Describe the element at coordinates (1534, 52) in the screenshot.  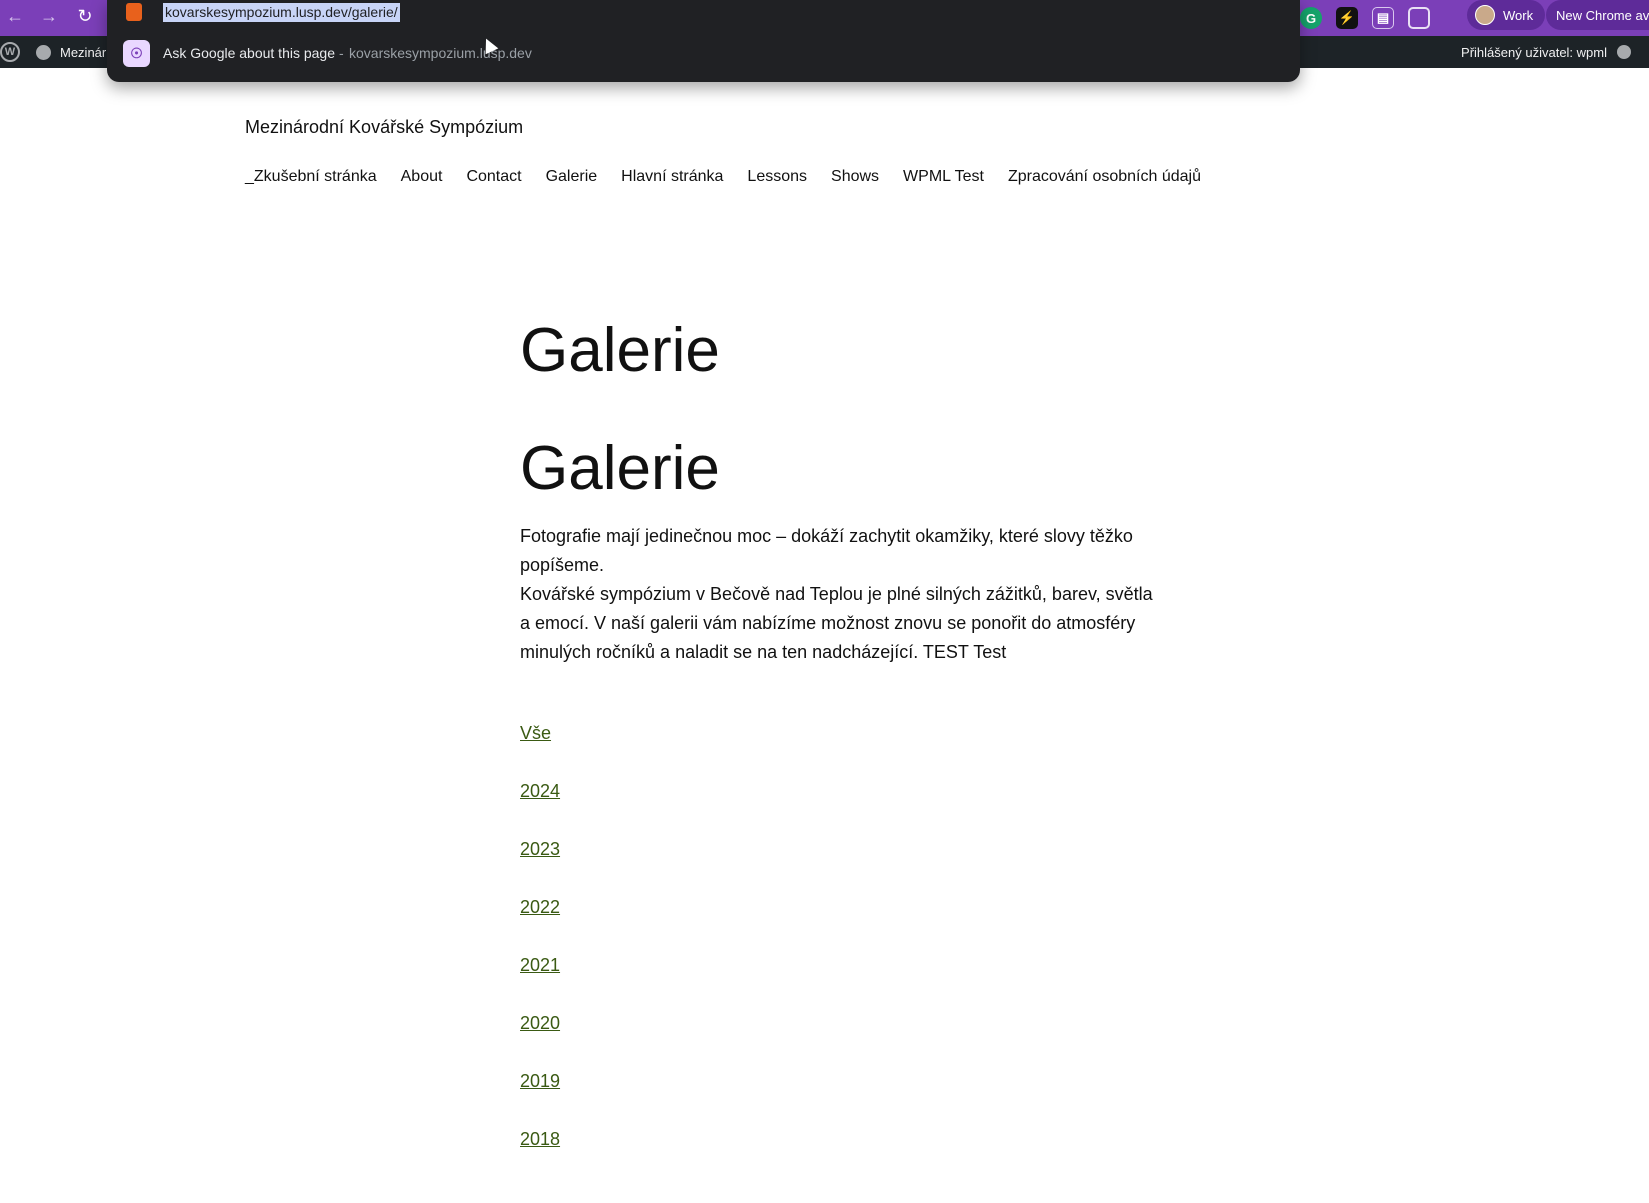
I see `wp-user-label: Přihlášený uživatel: wpml` at that location.